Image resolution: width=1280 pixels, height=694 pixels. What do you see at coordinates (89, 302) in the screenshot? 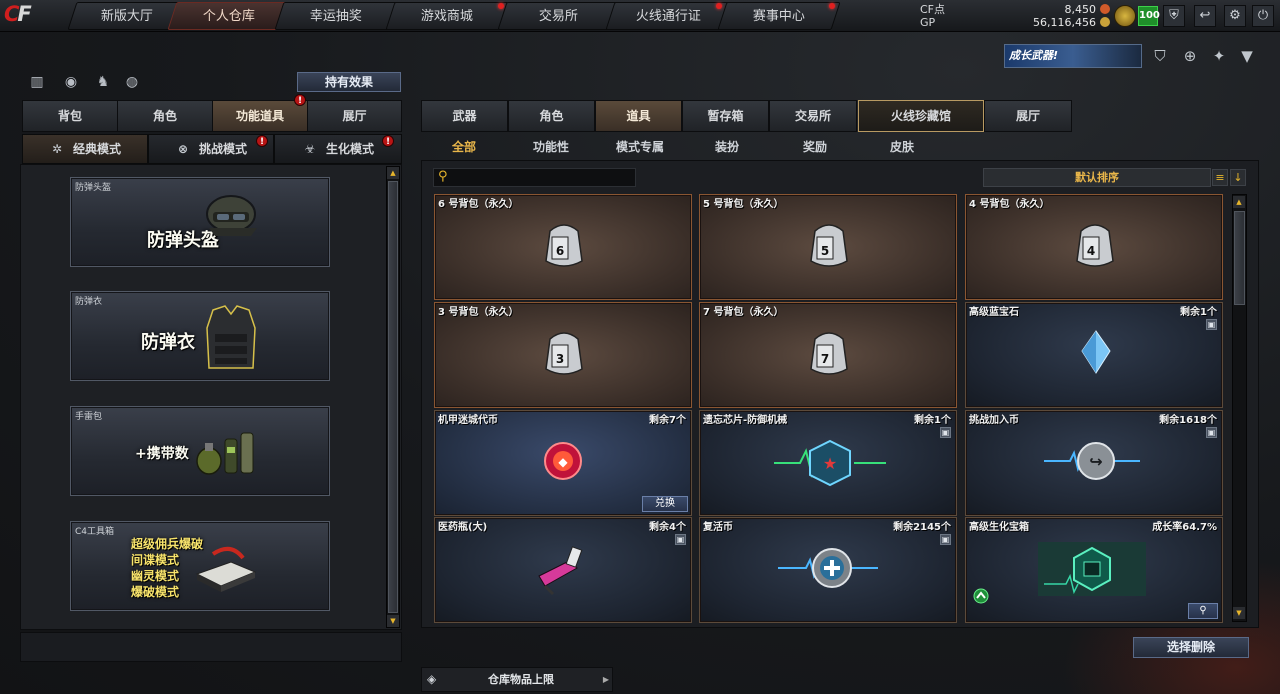
I see `vest-caption: 防弹衣` at bounding box center [89, 302].